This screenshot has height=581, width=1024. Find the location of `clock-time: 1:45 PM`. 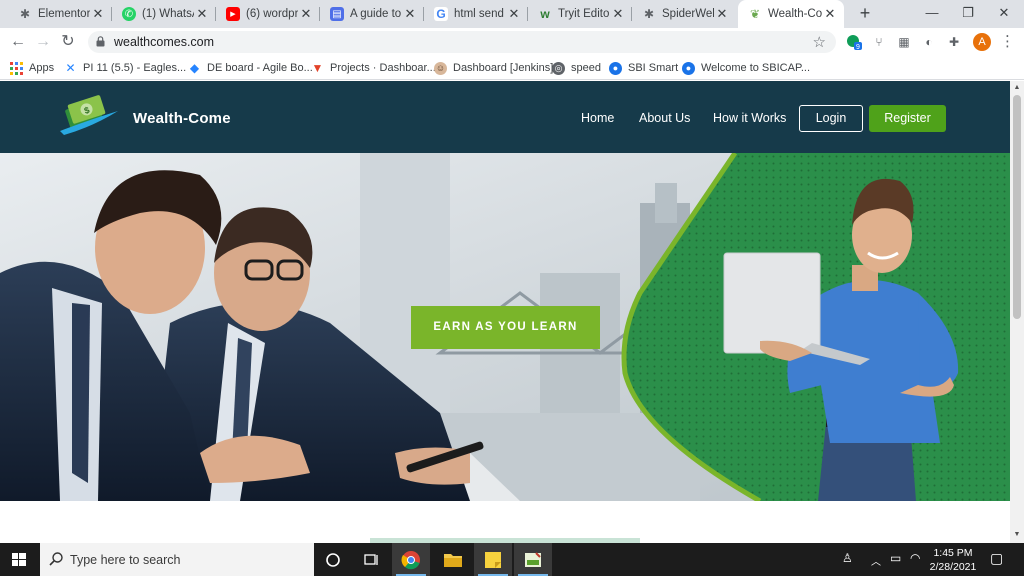

clock-time: 1:45 PM is located at coordinates (953, 553).